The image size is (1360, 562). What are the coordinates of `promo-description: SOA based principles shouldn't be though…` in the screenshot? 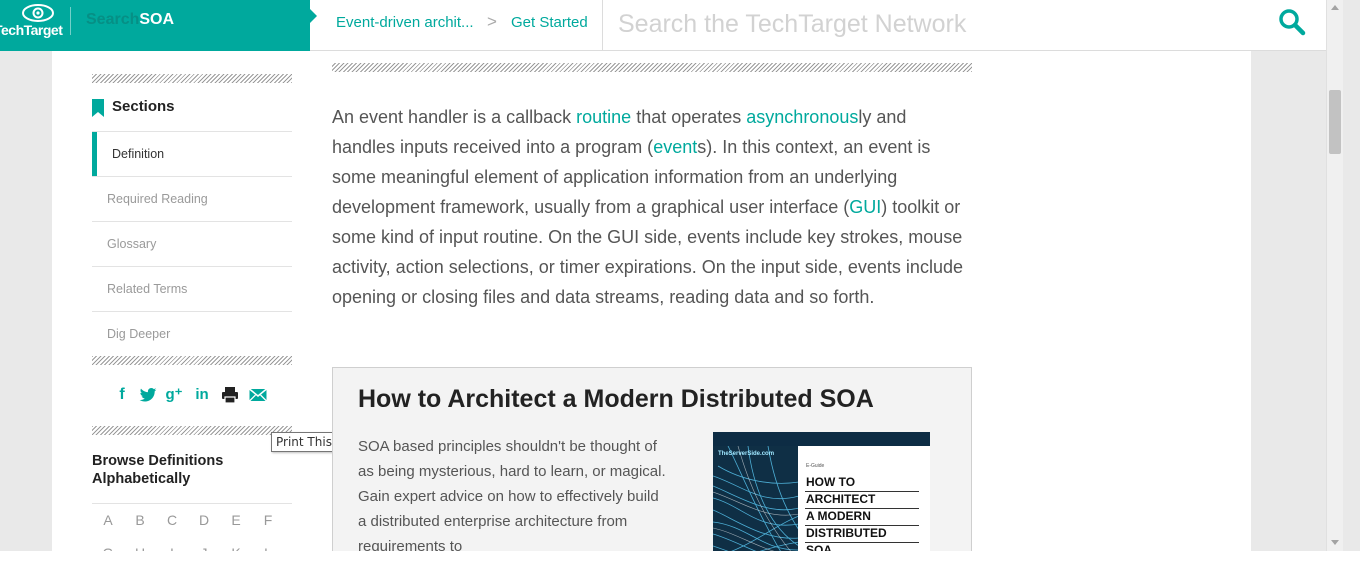 It's located at (512, 496).